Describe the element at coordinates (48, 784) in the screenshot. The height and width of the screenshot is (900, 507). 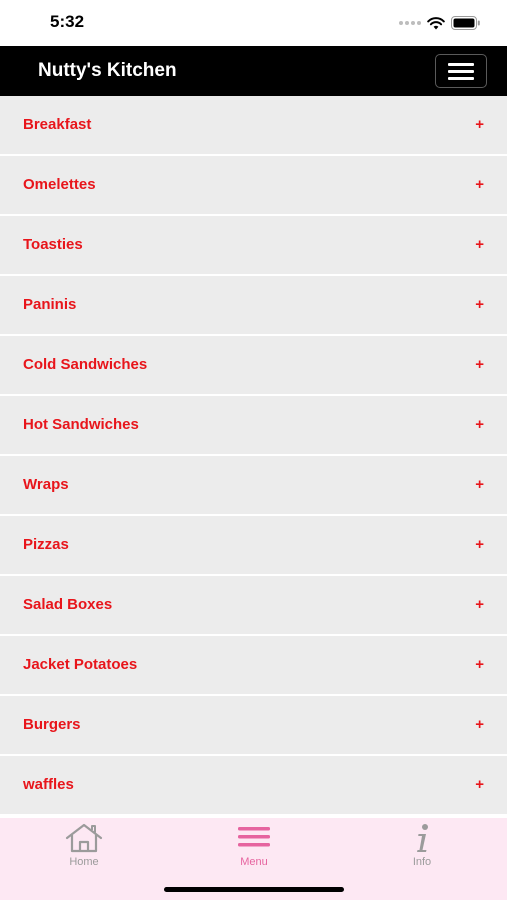
I see `menu-category-label: waffles` at that location.